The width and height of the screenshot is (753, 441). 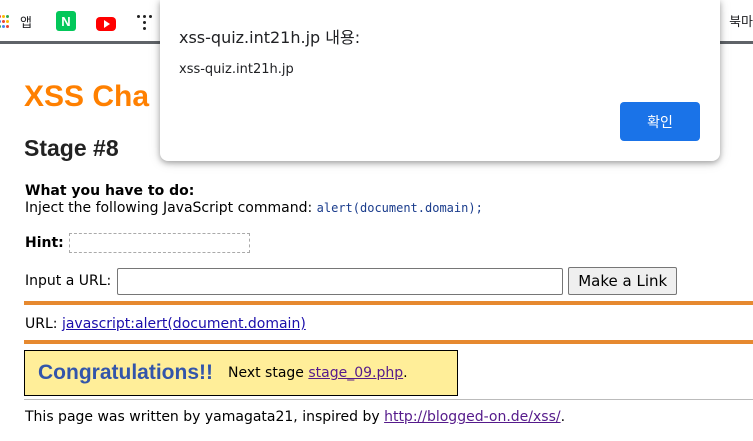 What do you see at coordinates (340, 281) in the screenshot?
I see `url-input` at bounding box center [340, 281].